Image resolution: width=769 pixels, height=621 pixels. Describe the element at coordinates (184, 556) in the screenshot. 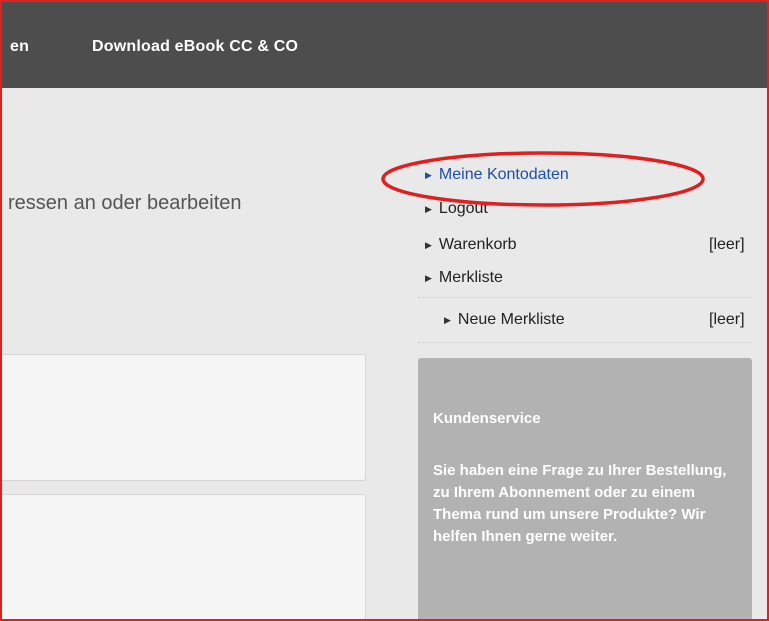

I see `address-panel-secondary` at that location.